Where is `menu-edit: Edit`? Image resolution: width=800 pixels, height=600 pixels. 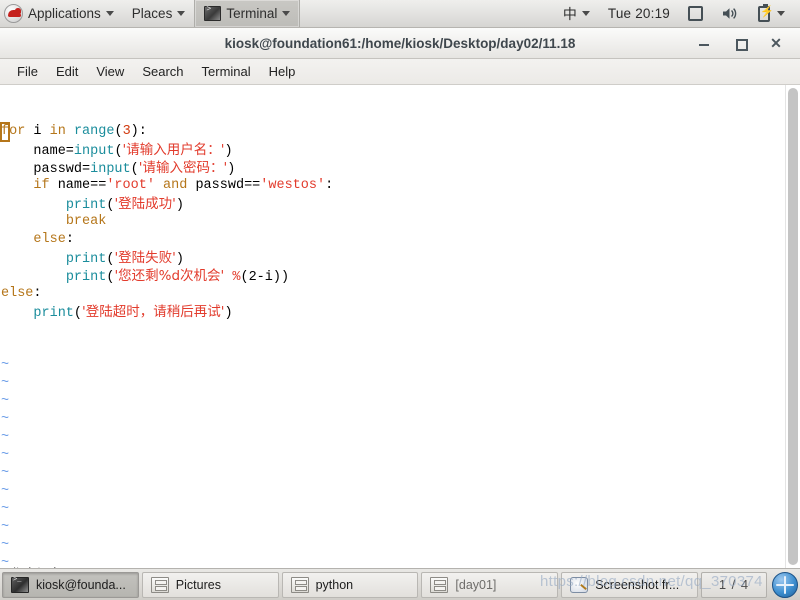
menu-edit: Edit is located at coordinates (67, 72).